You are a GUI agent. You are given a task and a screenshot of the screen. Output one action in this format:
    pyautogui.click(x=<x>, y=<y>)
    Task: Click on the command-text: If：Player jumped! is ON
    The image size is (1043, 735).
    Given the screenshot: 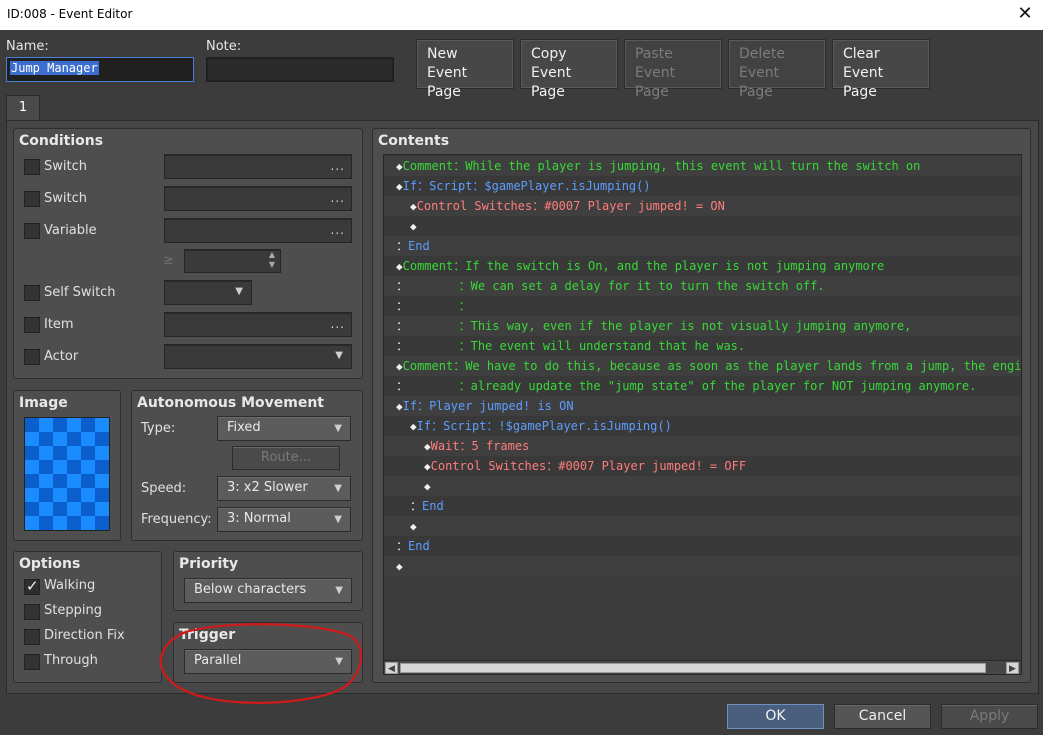 What is the action you would take?
    pyautogui.click(x=488, y=406)
    